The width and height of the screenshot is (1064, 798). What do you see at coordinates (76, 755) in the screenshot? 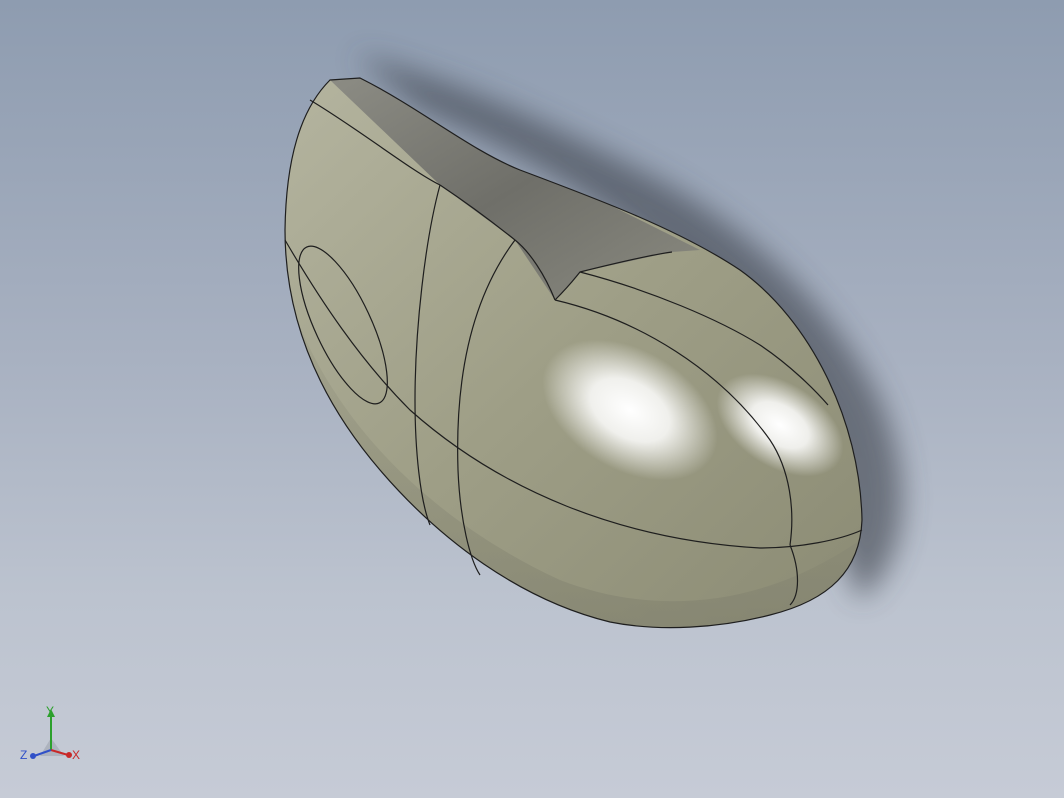
I see `triad-x-label: X` at bounding box center [76, 755].